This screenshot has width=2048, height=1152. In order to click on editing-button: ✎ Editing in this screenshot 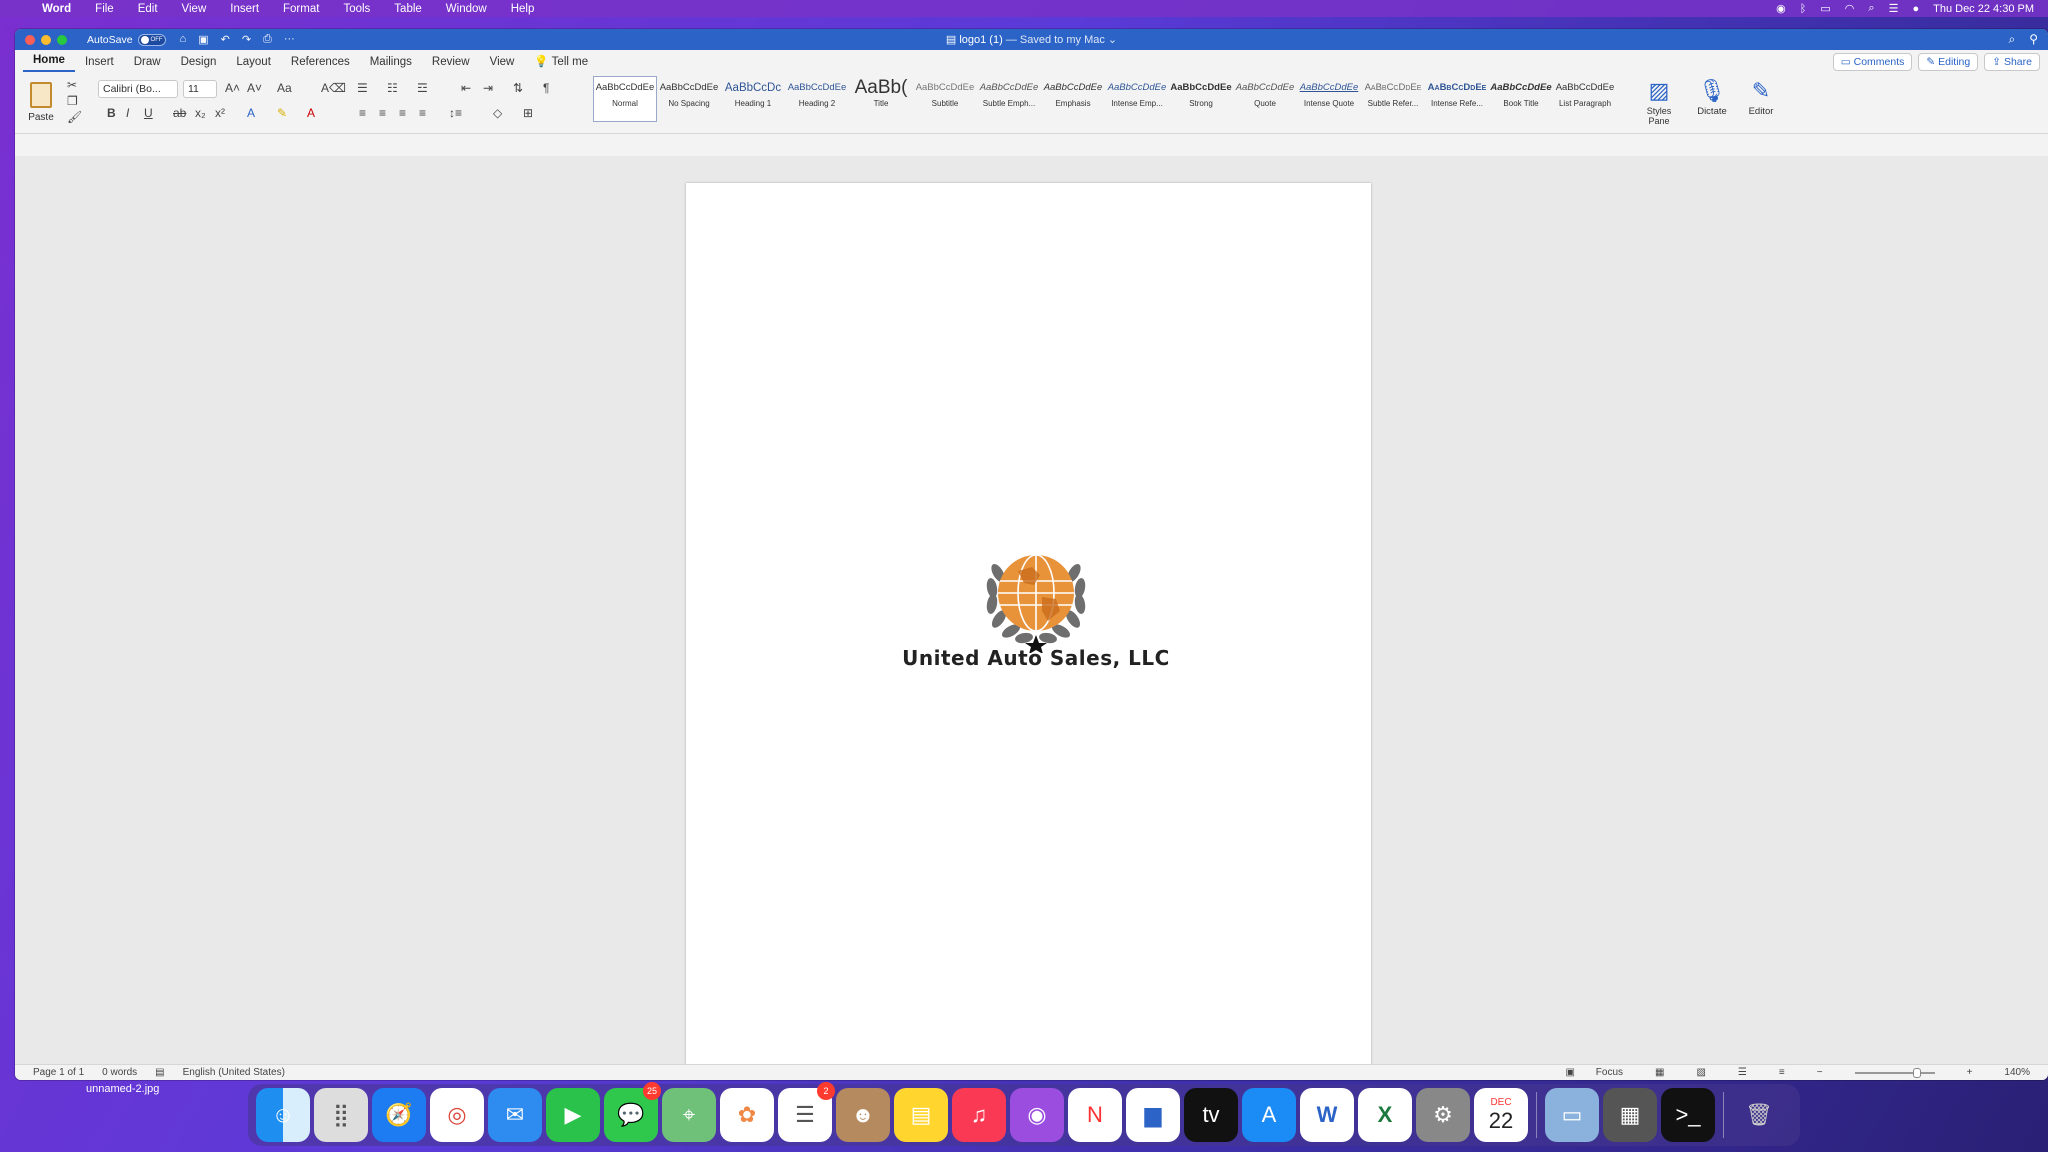, I will do `click(1948, 62)`.